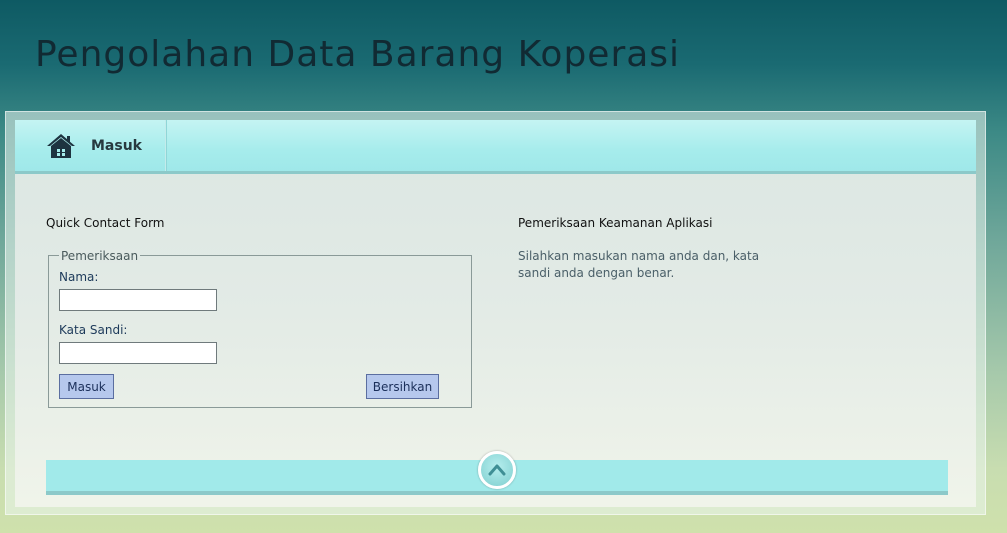  I want to click on clear-button: Bersihkan, so click(402, 386).